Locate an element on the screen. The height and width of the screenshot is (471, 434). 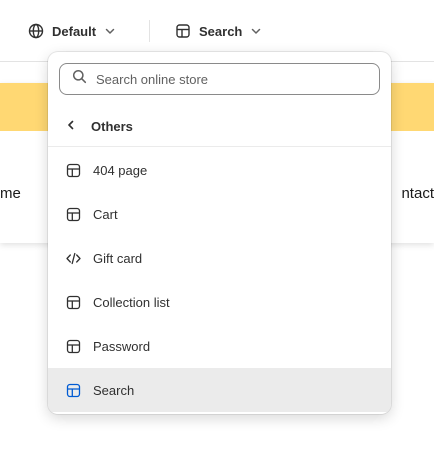
list-item-label: Collection list is located at coordinates (131, 302).